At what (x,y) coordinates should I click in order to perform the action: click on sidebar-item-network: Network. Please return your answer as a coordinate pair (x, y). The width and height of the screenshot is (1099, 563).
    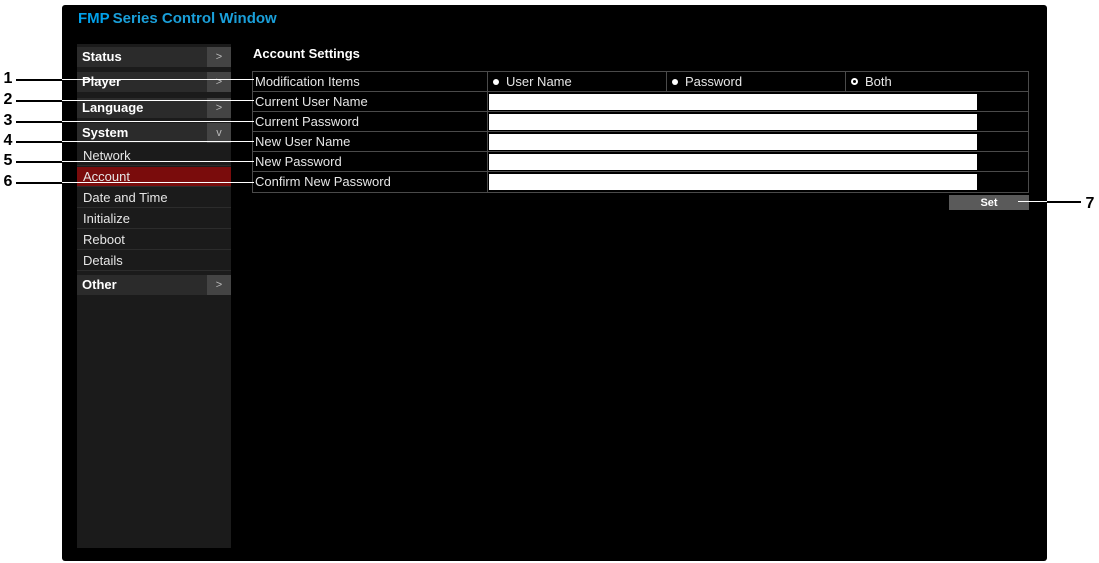
    Looking at the image, I should click on (154, 156).